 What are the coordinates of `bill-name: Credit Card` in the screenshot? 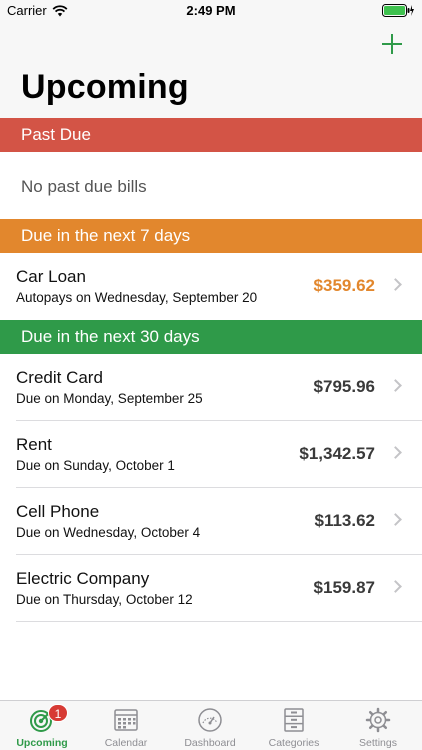 It's located at (59, 377).